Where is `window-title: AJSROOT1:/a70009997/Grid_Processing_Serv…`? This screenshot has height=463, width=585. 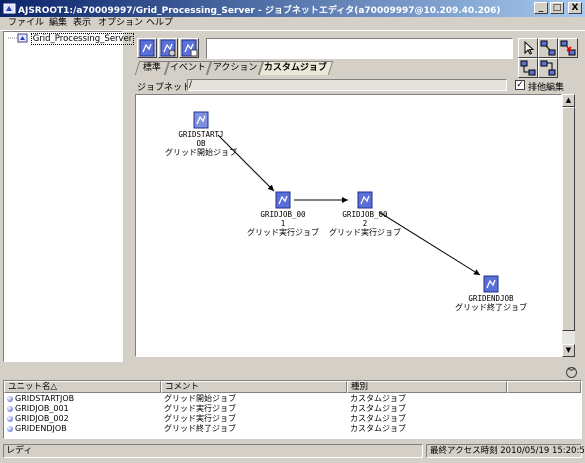 window-title: AJSROOT1:/a70009997/Grid_Processing_Serv… is located at coordinates (259, 11).